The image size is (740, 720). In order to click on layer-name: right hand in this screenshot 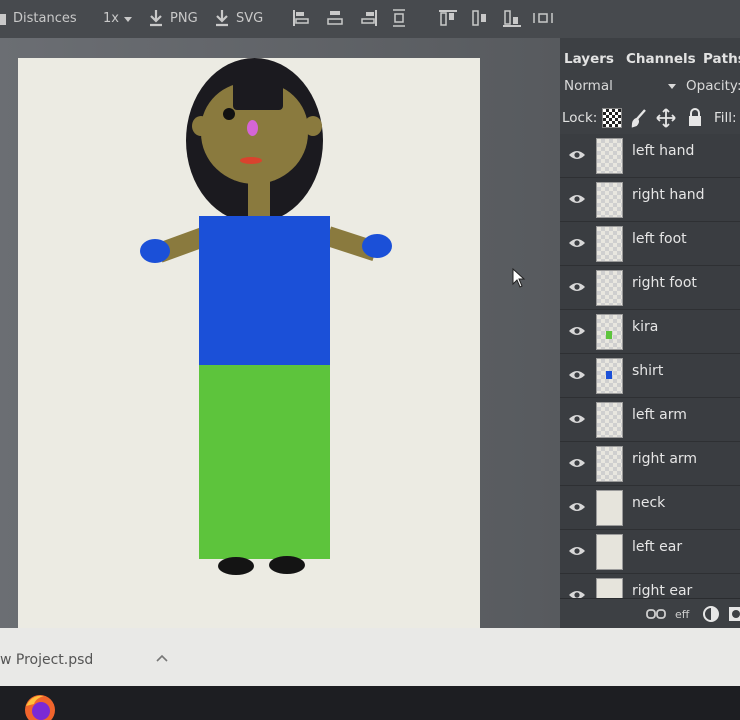, I will do `click(668, 195)`.